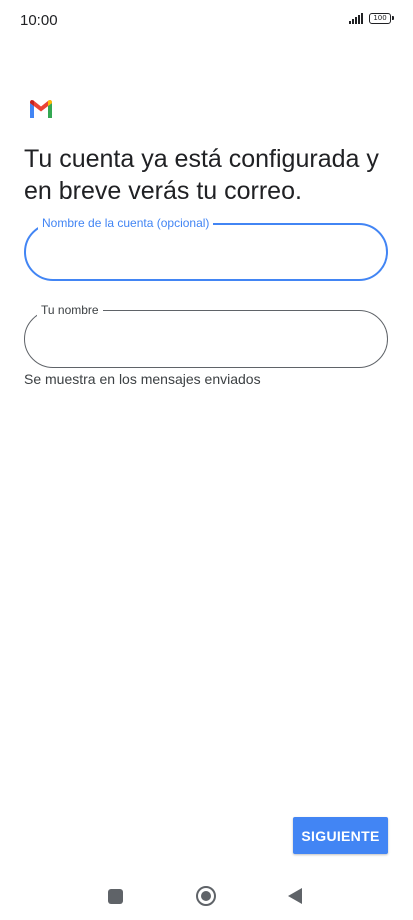  What do you see at coordinates (340, 835) in the screenshot?
I see `next-button: SIGUIENTE` at bounding box center [340, 835].